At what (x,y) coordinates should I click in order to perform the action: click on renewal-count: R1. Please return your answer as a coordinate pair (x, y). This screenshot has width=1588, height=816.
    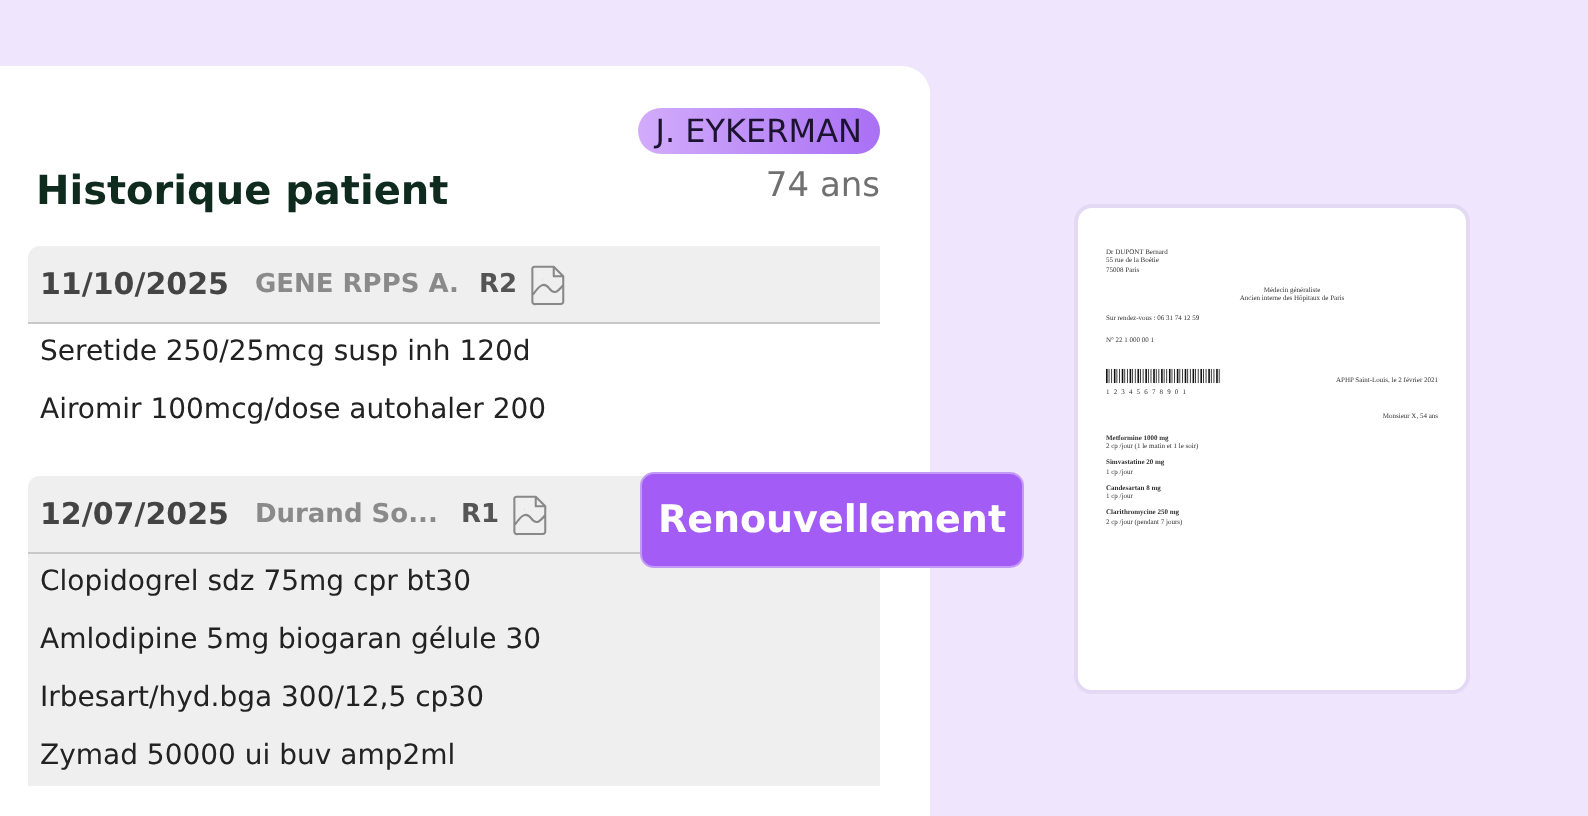
    Looking at the image, I should click on (480, 514).